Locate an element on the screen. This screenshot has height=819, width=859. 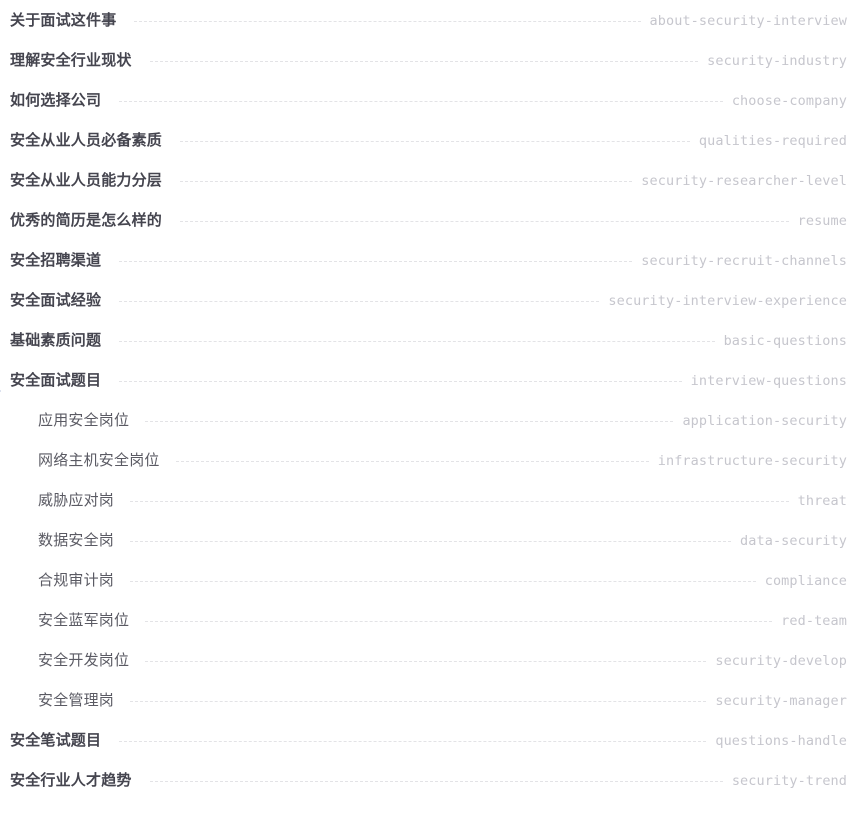
toc-entry: 安全从业人员必备素质 qualities-required is located at coordinates (429, 151).